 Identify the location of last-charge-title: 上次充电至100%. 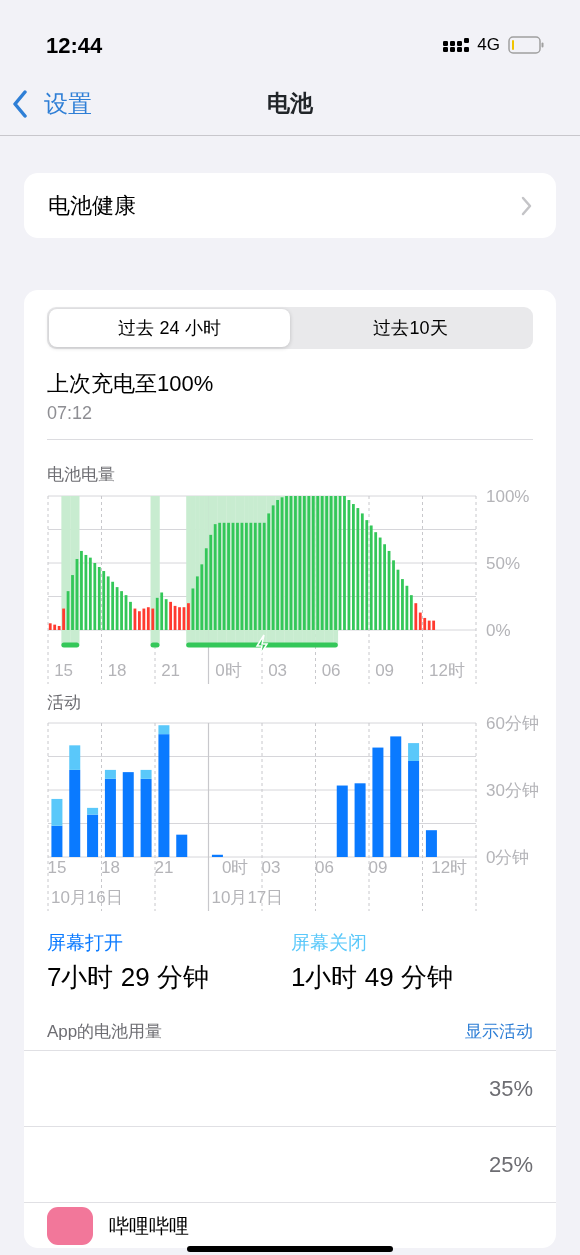
(131, 384).